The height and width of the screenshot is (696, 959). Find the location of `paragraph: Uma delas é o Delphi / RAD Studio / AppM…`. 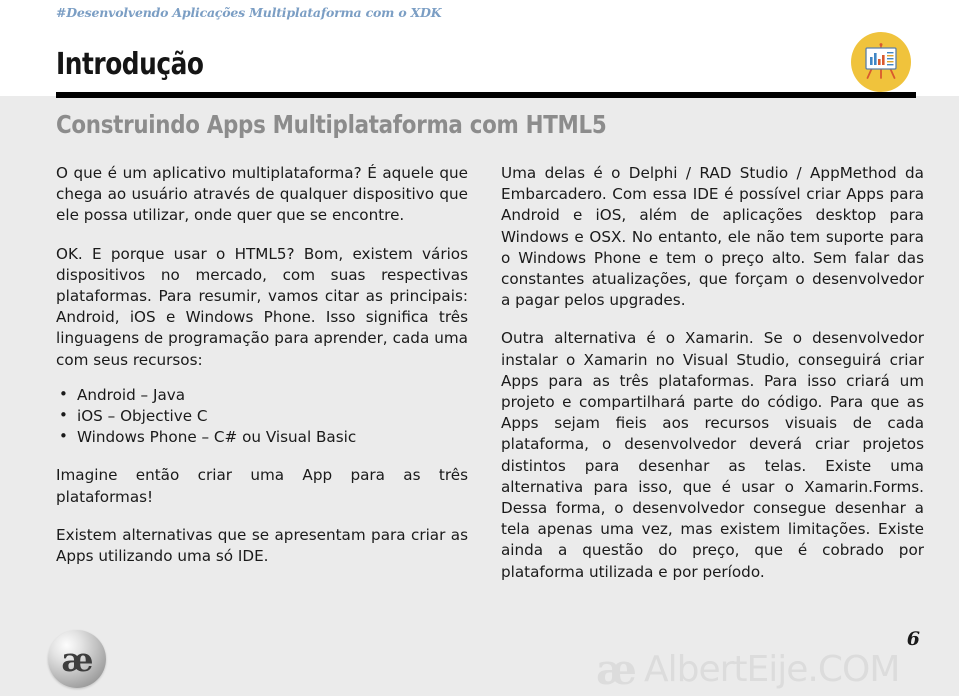

paragraph: Uma delas é o Delphi / RAD Studio / AppM… is located at coordinates (712, 237).